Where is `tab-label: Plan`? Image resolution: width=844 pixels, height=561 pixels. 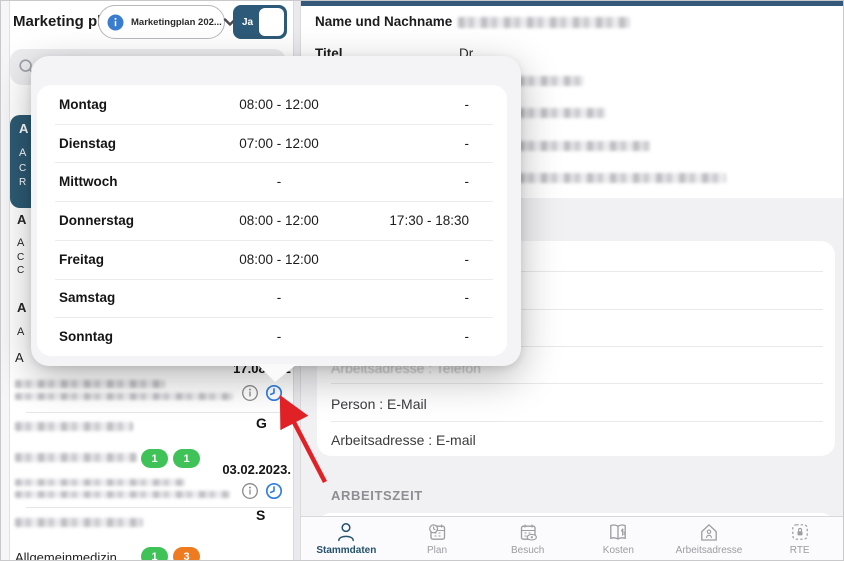
tab-label: Plan is located at coordinates (437, 550).